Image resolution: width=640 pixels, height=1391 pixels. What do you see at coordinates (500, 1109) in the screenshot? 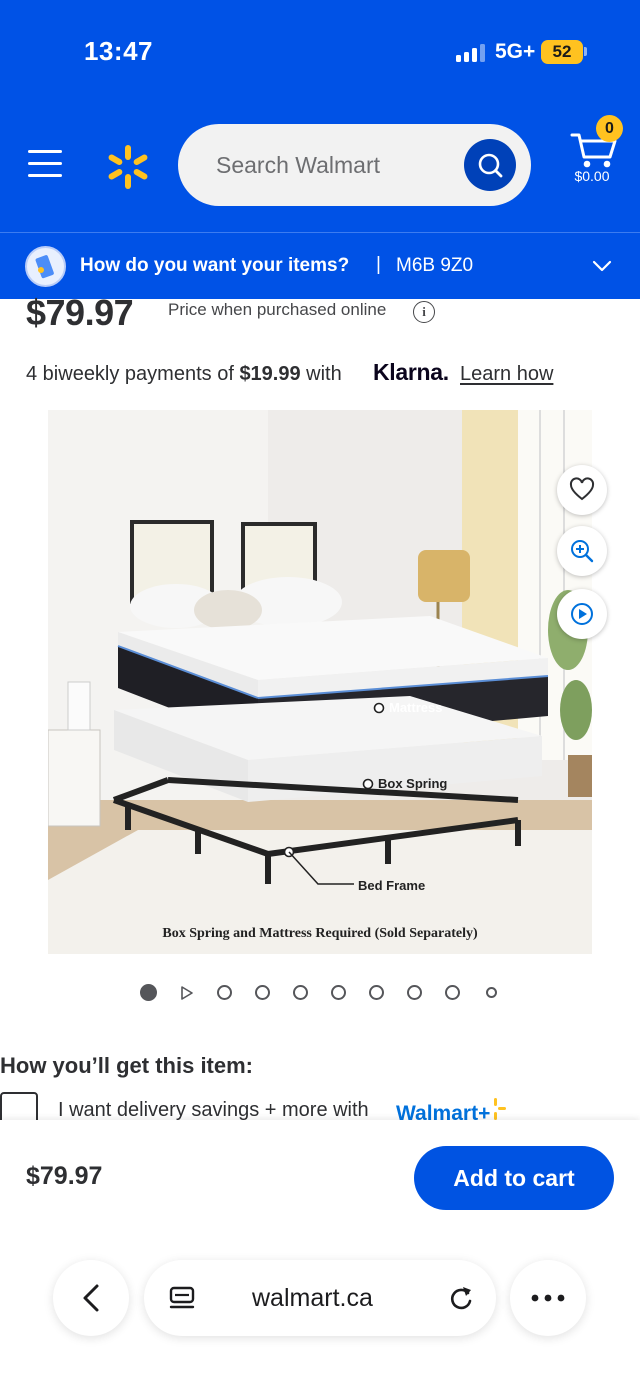
I see `spark-icon` at bounding box center [500, 1109].